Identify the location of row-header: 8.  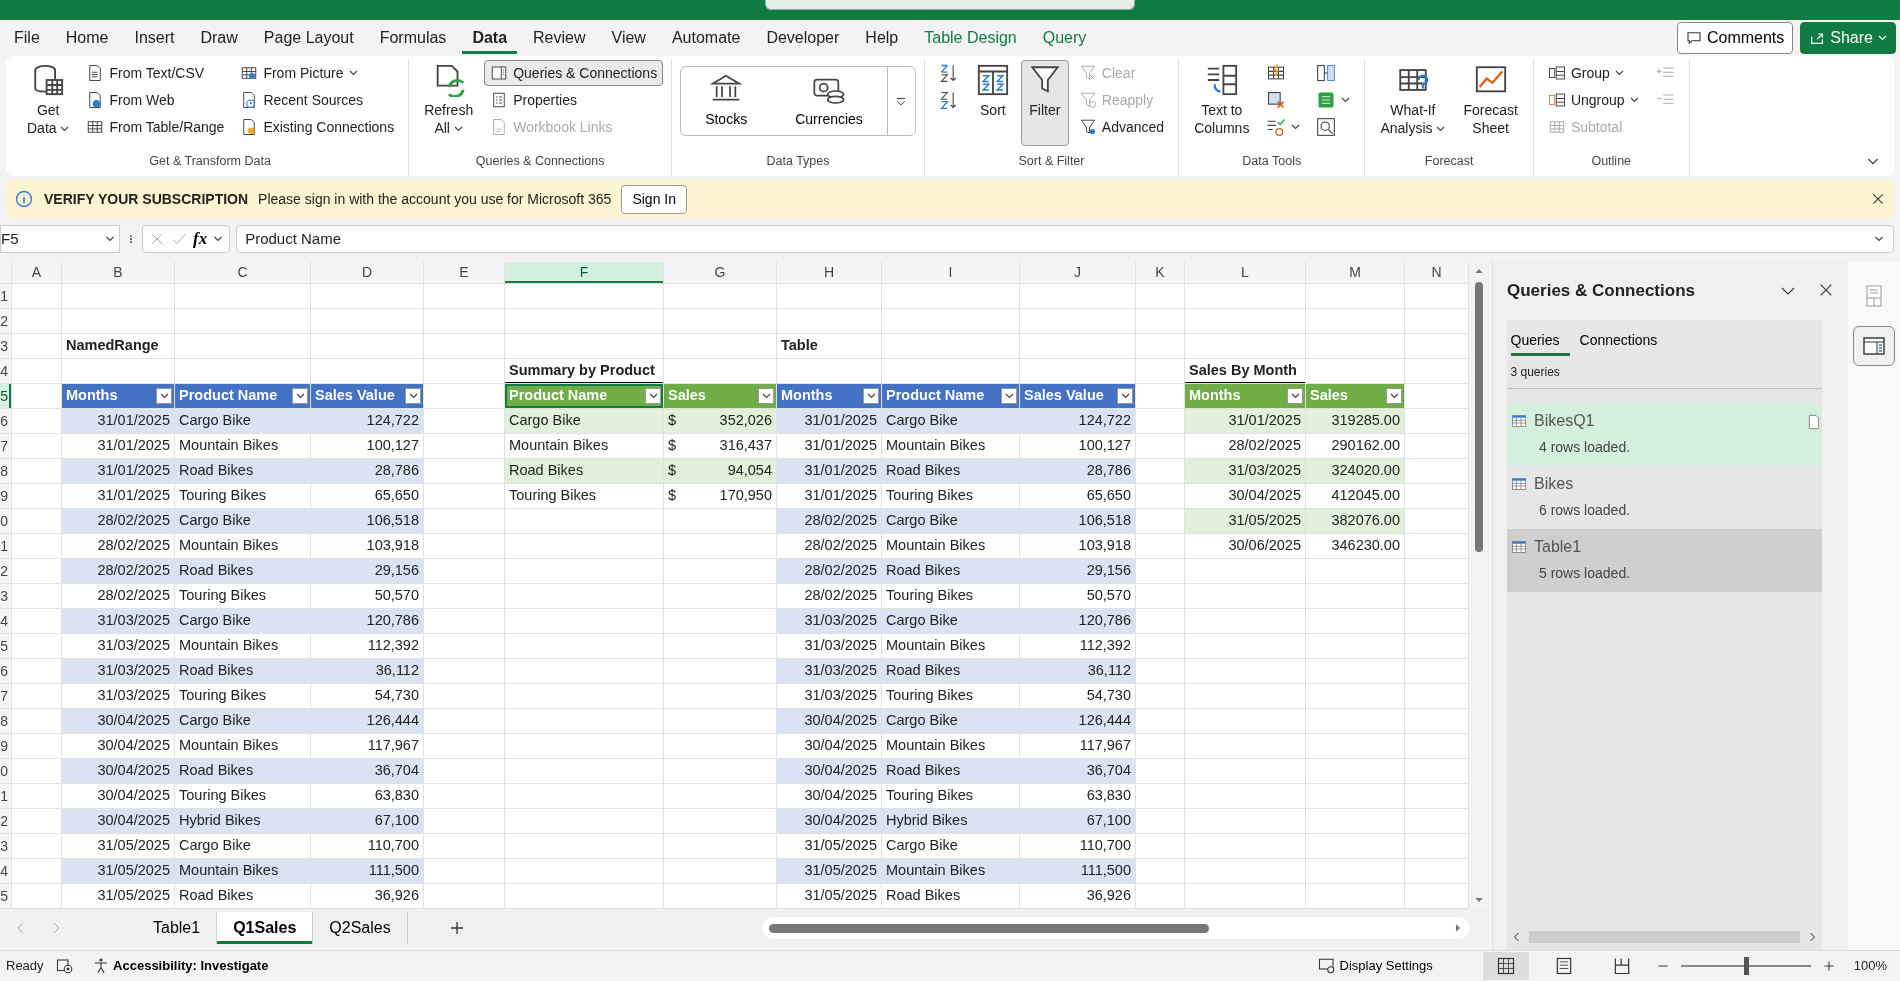
(6, 721).